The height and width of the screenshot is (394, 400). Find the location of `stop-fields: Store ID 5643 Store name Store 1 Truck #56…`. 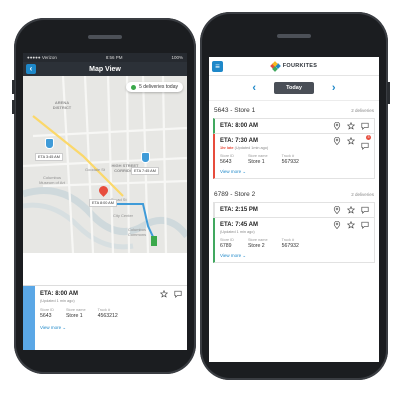

stop-fields: Store ID 5643 Store name Store 1 Truck #56… is located at coordinates (294, 159).